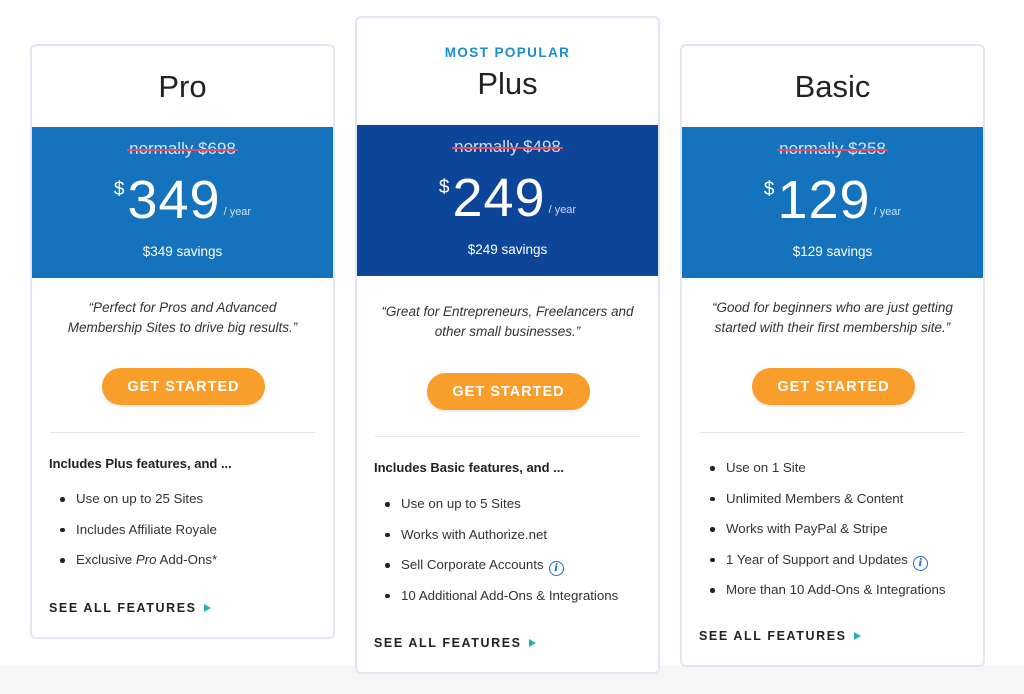 The width and height of the screenshot is (1024, 694). What do you see at coordinates (507, 52) in the screenshot?
I see `most-popular-badge: MOST POPULAR` at bounding box center [507, 52].